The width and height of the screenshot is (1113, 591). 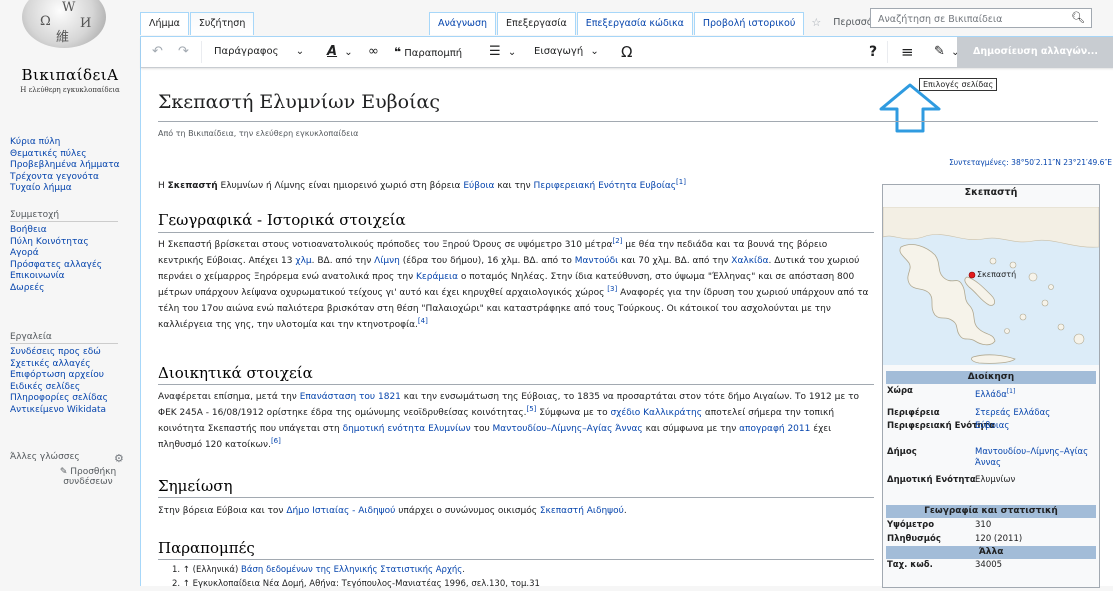 I want to click on insert-dropdown: Εισαγωγή ⌄, so click(x=566, y=52).